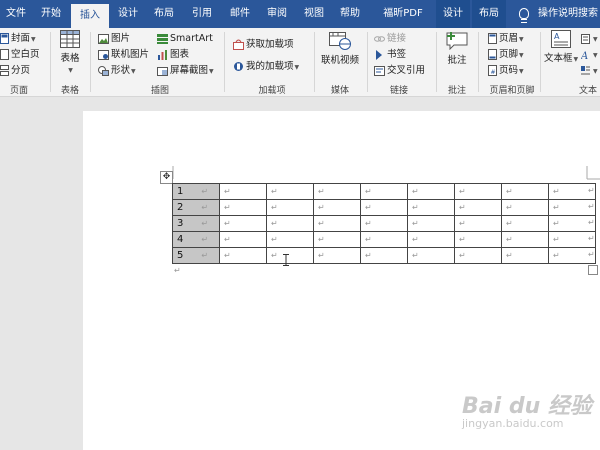 Image resolution: width=600 pixels, height=450 pixels. Describe the element at coordinates (121, 38) in the screenshot. I see `pictures-label: 图片` at that location.